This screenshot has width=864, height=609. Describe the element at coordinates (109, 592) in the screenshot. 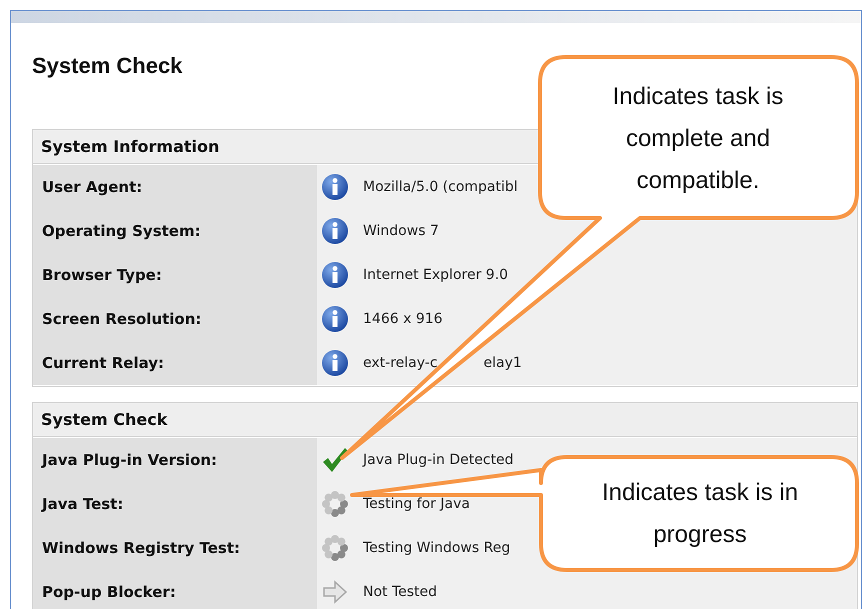

I see `field-label: Pop-up Blocker:` at that location.